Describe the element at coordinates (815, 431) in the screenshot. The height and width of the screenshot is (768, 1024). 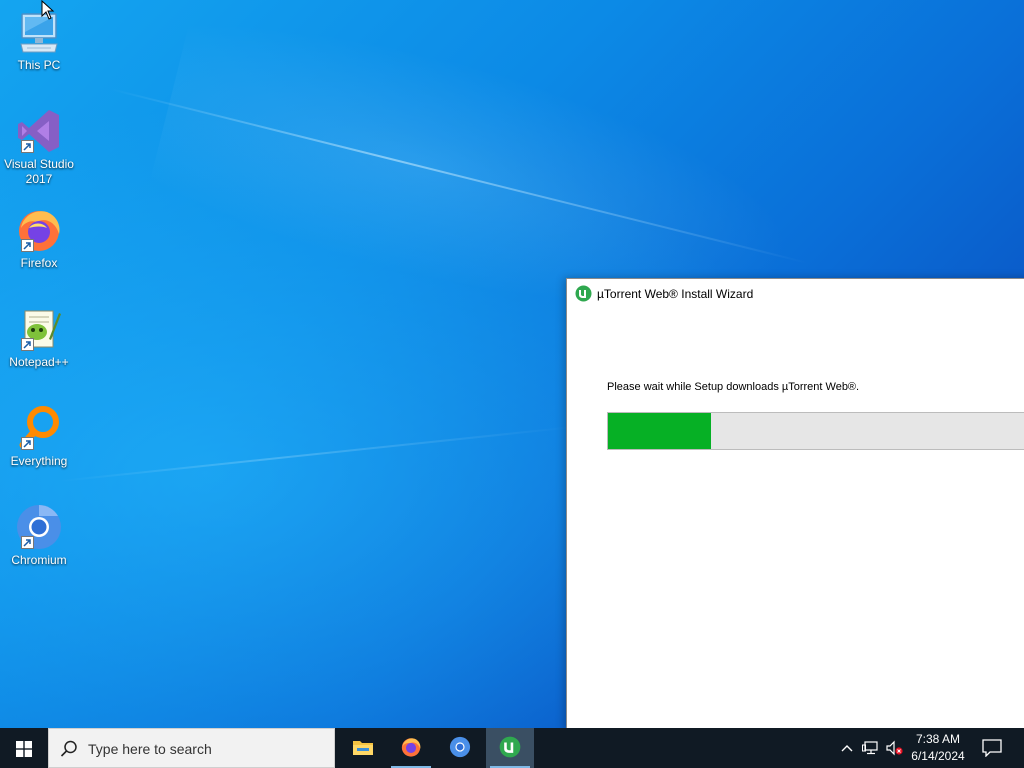
I see `download-progress-bar` at that location.